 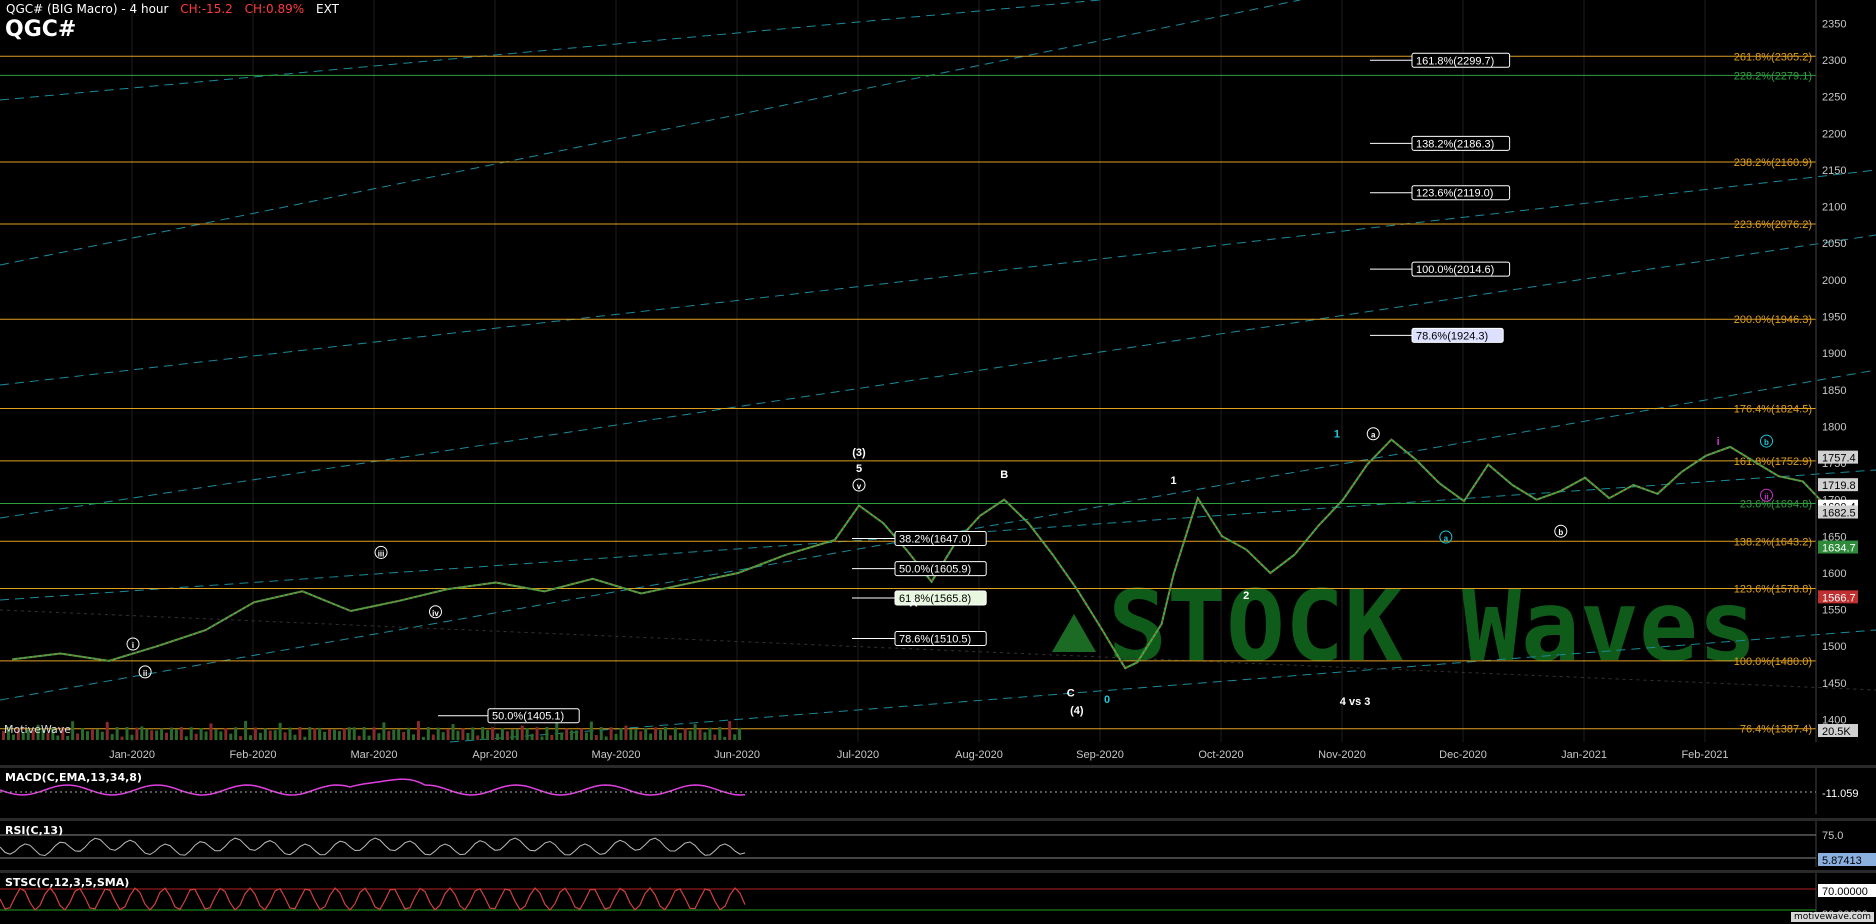 What do you see at coordinates (1077, 711) in the screenshot?
I see `wave-label: (4)` at bounding box center [1077, 711].